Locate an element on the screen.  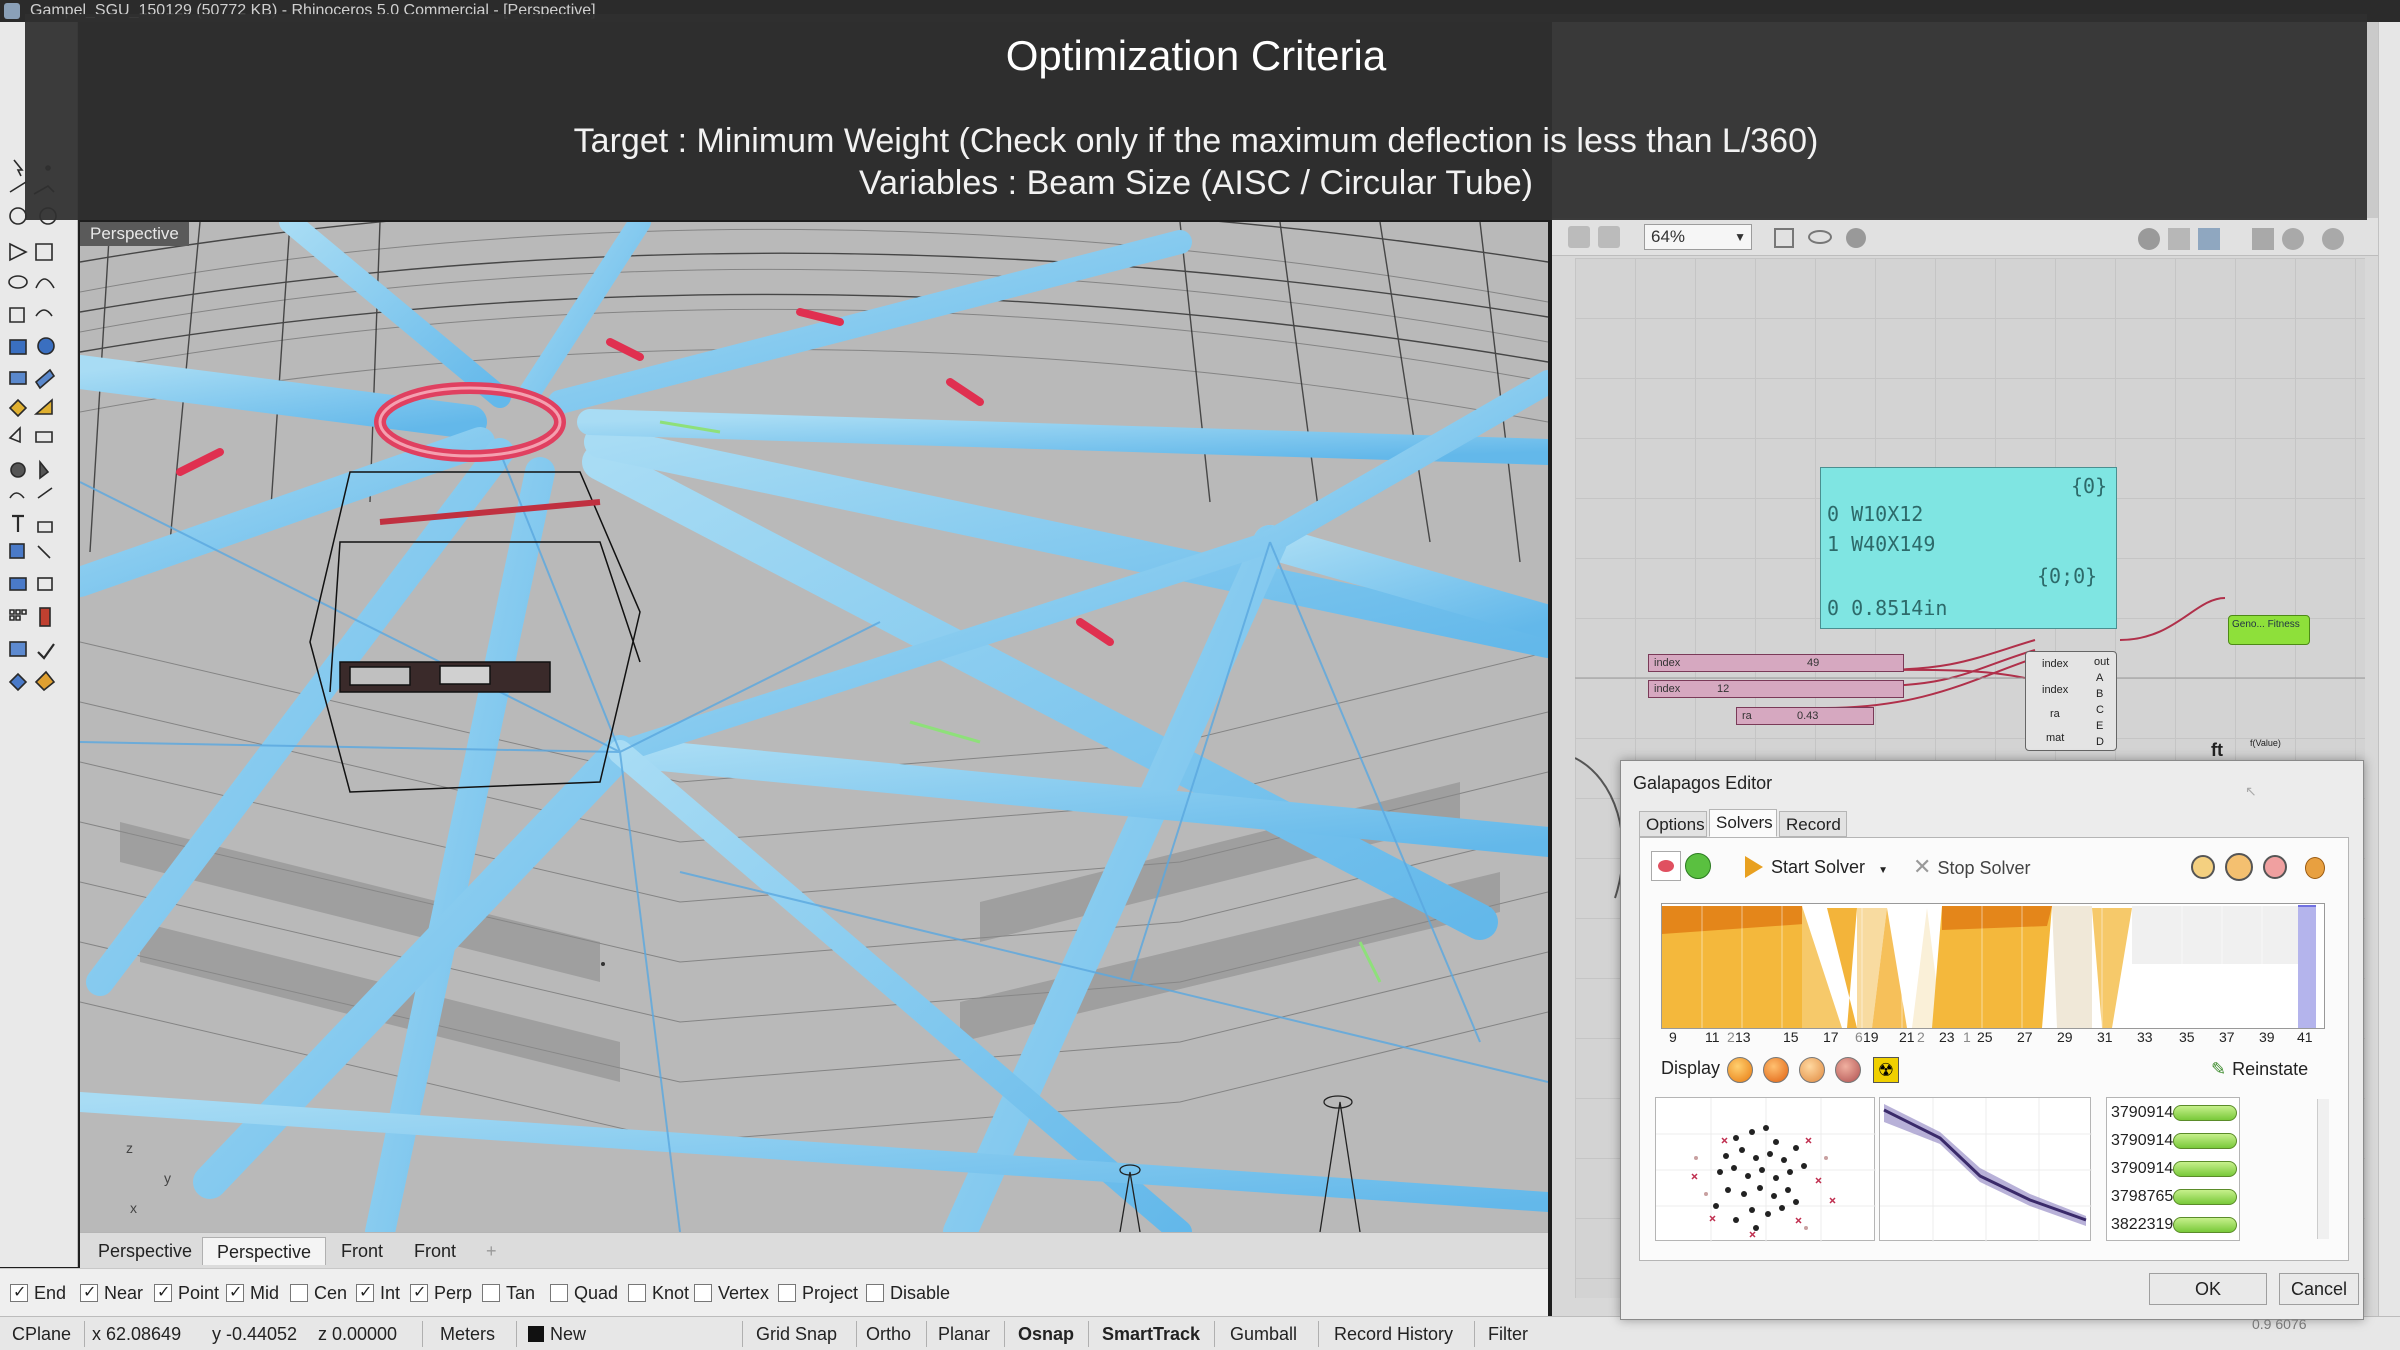
osnap-cen-checkbox is located at coordinates (299, 1293).